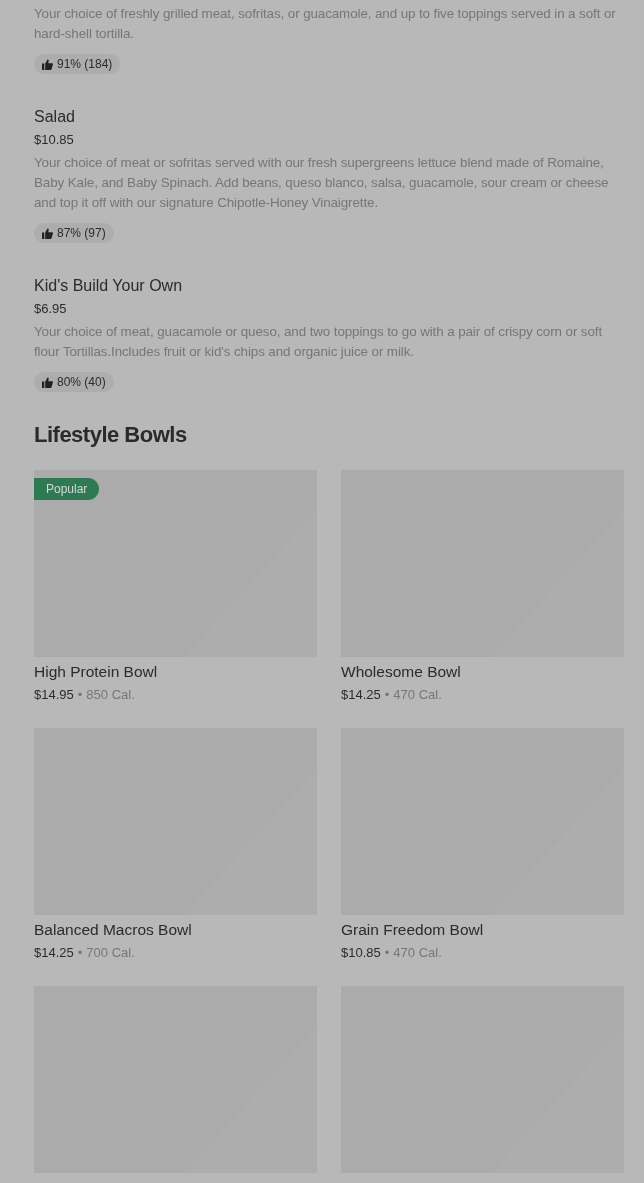  What do you see at coordinates (85, 64) in the screenshot?
I see `rating-text: 91% (184)` at bounding box center [85, 64].